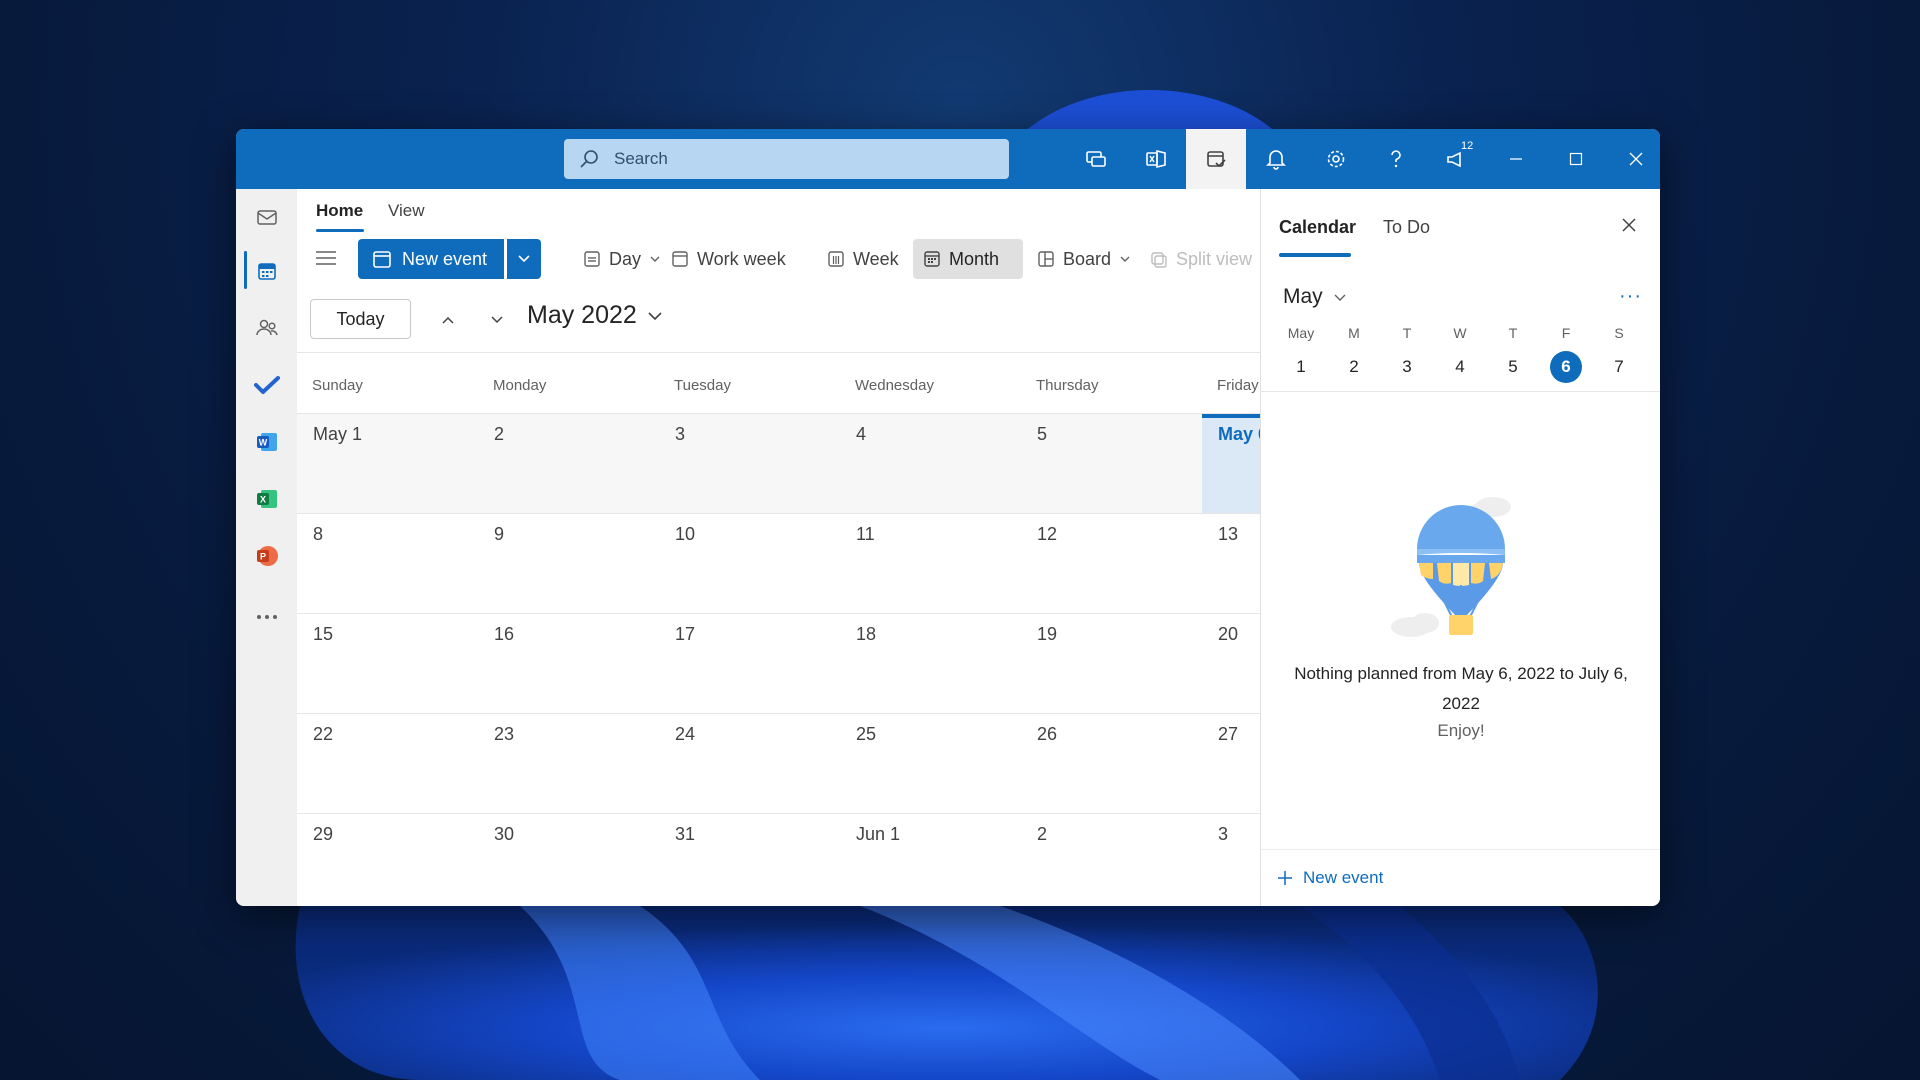 The width and height of the screenshot is (1920, 1080). I want to click on bell-icon, so click(1276, 160).